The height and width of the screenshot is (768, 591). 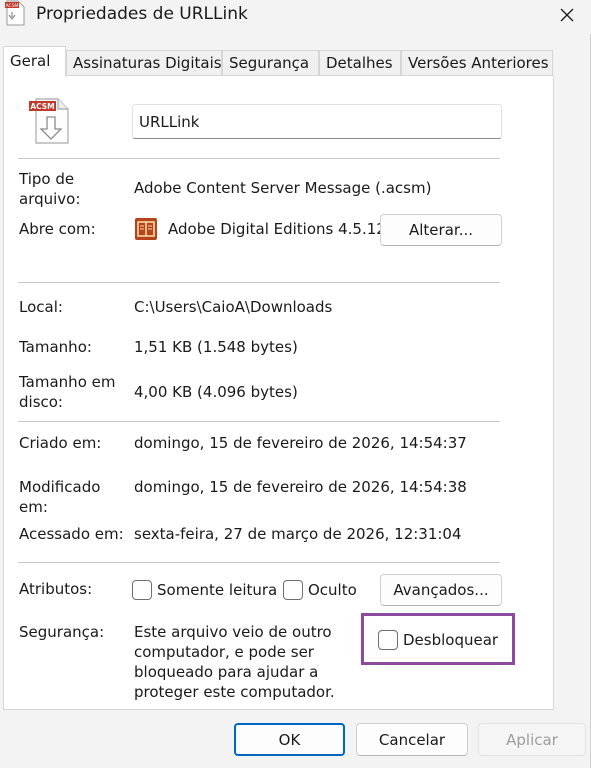 I want to click on size-label: Tamanho:, so click(x=55, y=347).